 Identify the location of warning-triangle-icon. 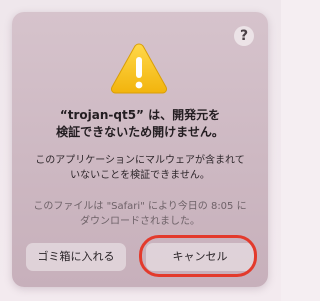
(139, 68).